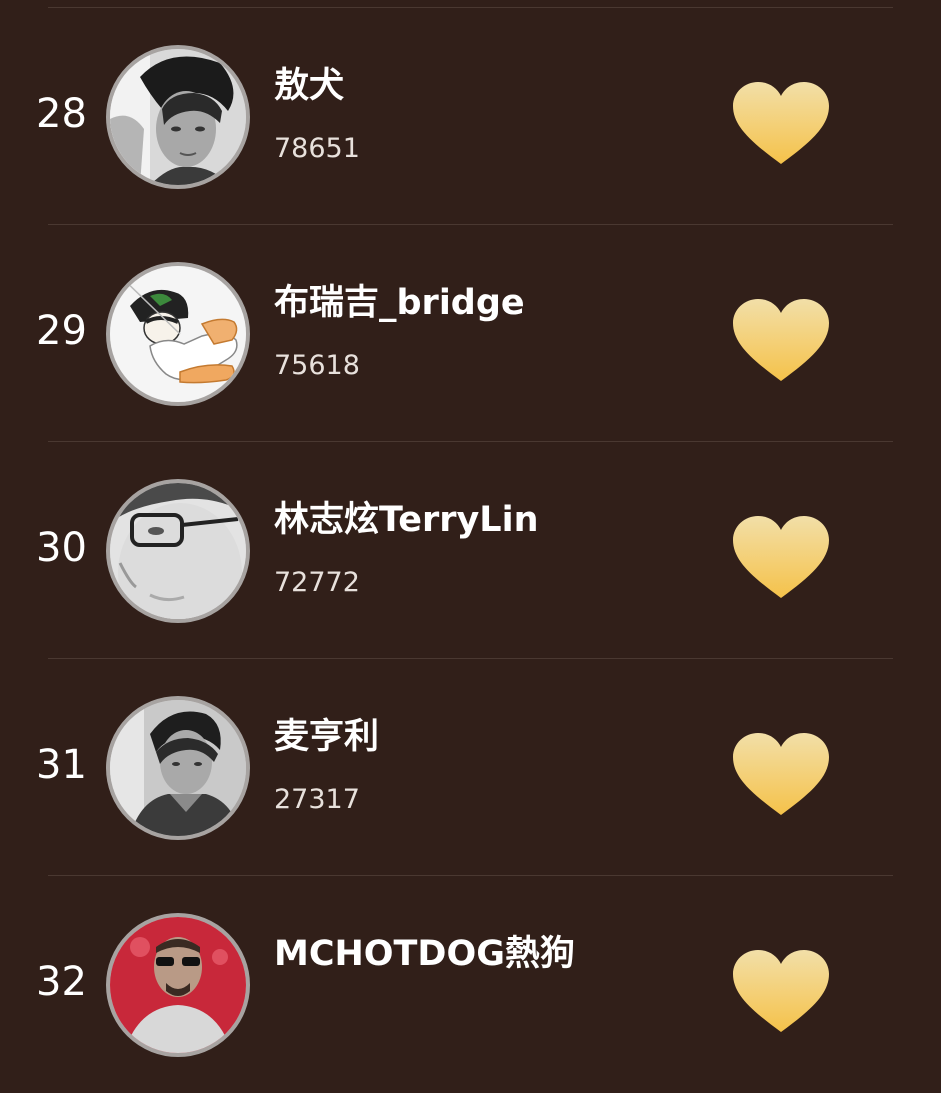 The image size is (941, 1093). I want to click on rank-number: 29, so click(61, 331).